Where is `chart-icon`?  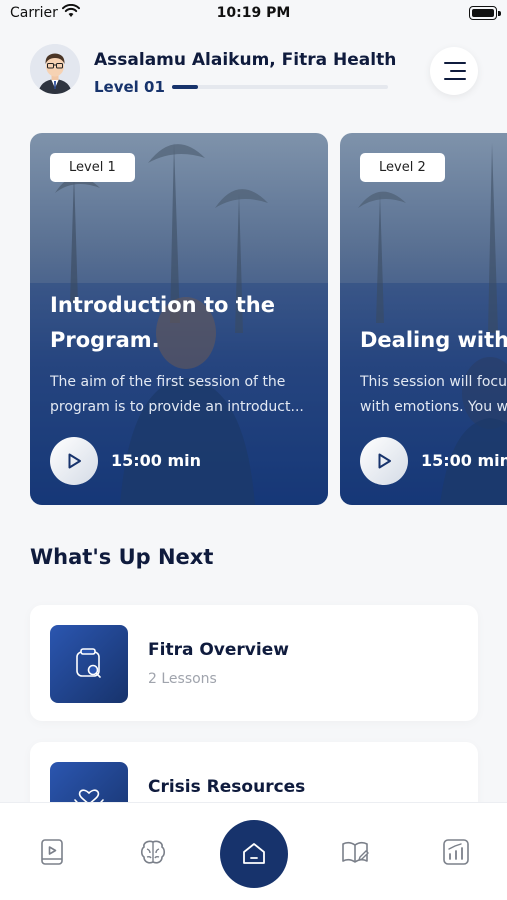 chart-icon is located at coordinates (456, 852).